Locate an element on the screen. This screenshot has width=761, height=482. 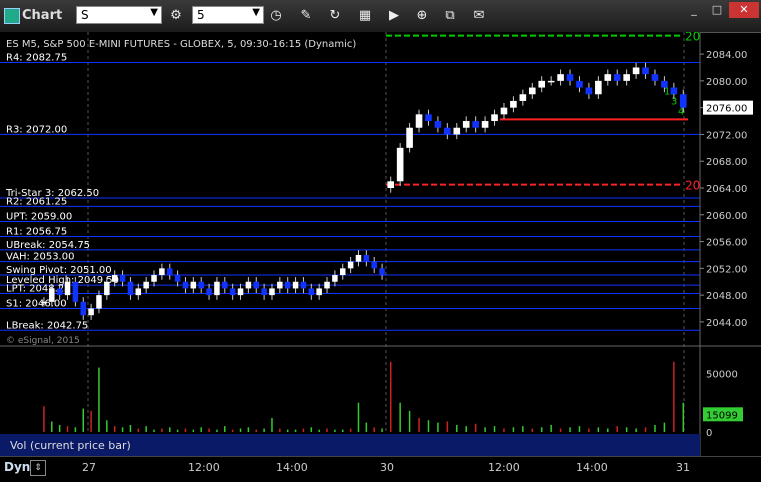
mode-label: Dyn is located at coordinates (17, 467).